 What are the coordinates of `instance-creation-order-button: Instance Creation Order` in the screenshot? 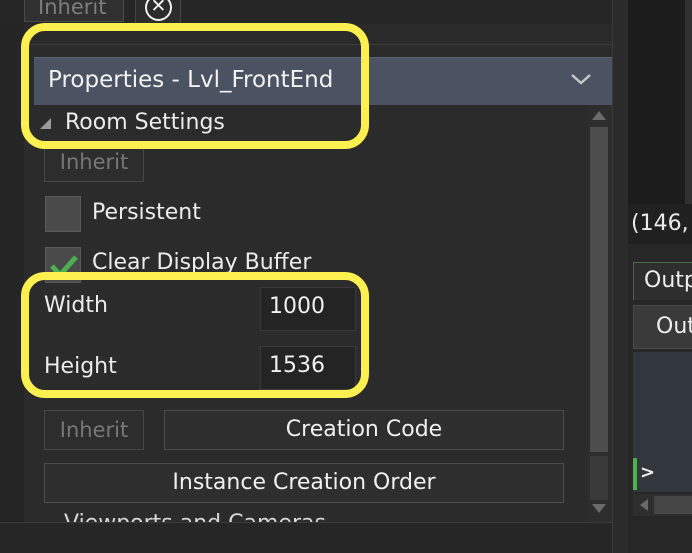 It's located at (304, 483).